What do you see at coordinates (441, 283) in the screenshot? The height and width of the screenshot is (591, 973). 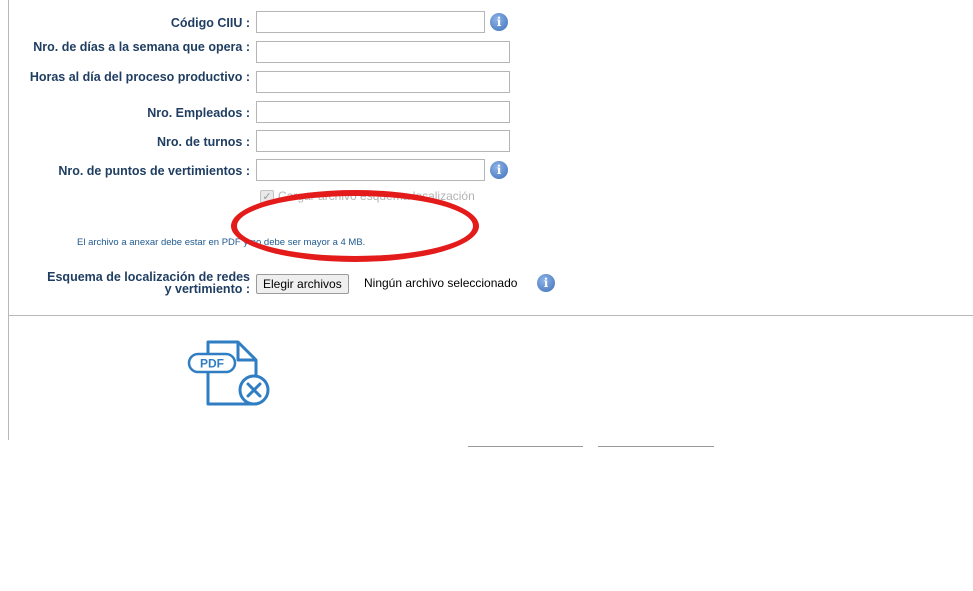 I see `file-status-text: Ningún archivo seleccionado` at bounding box center [441, 283].